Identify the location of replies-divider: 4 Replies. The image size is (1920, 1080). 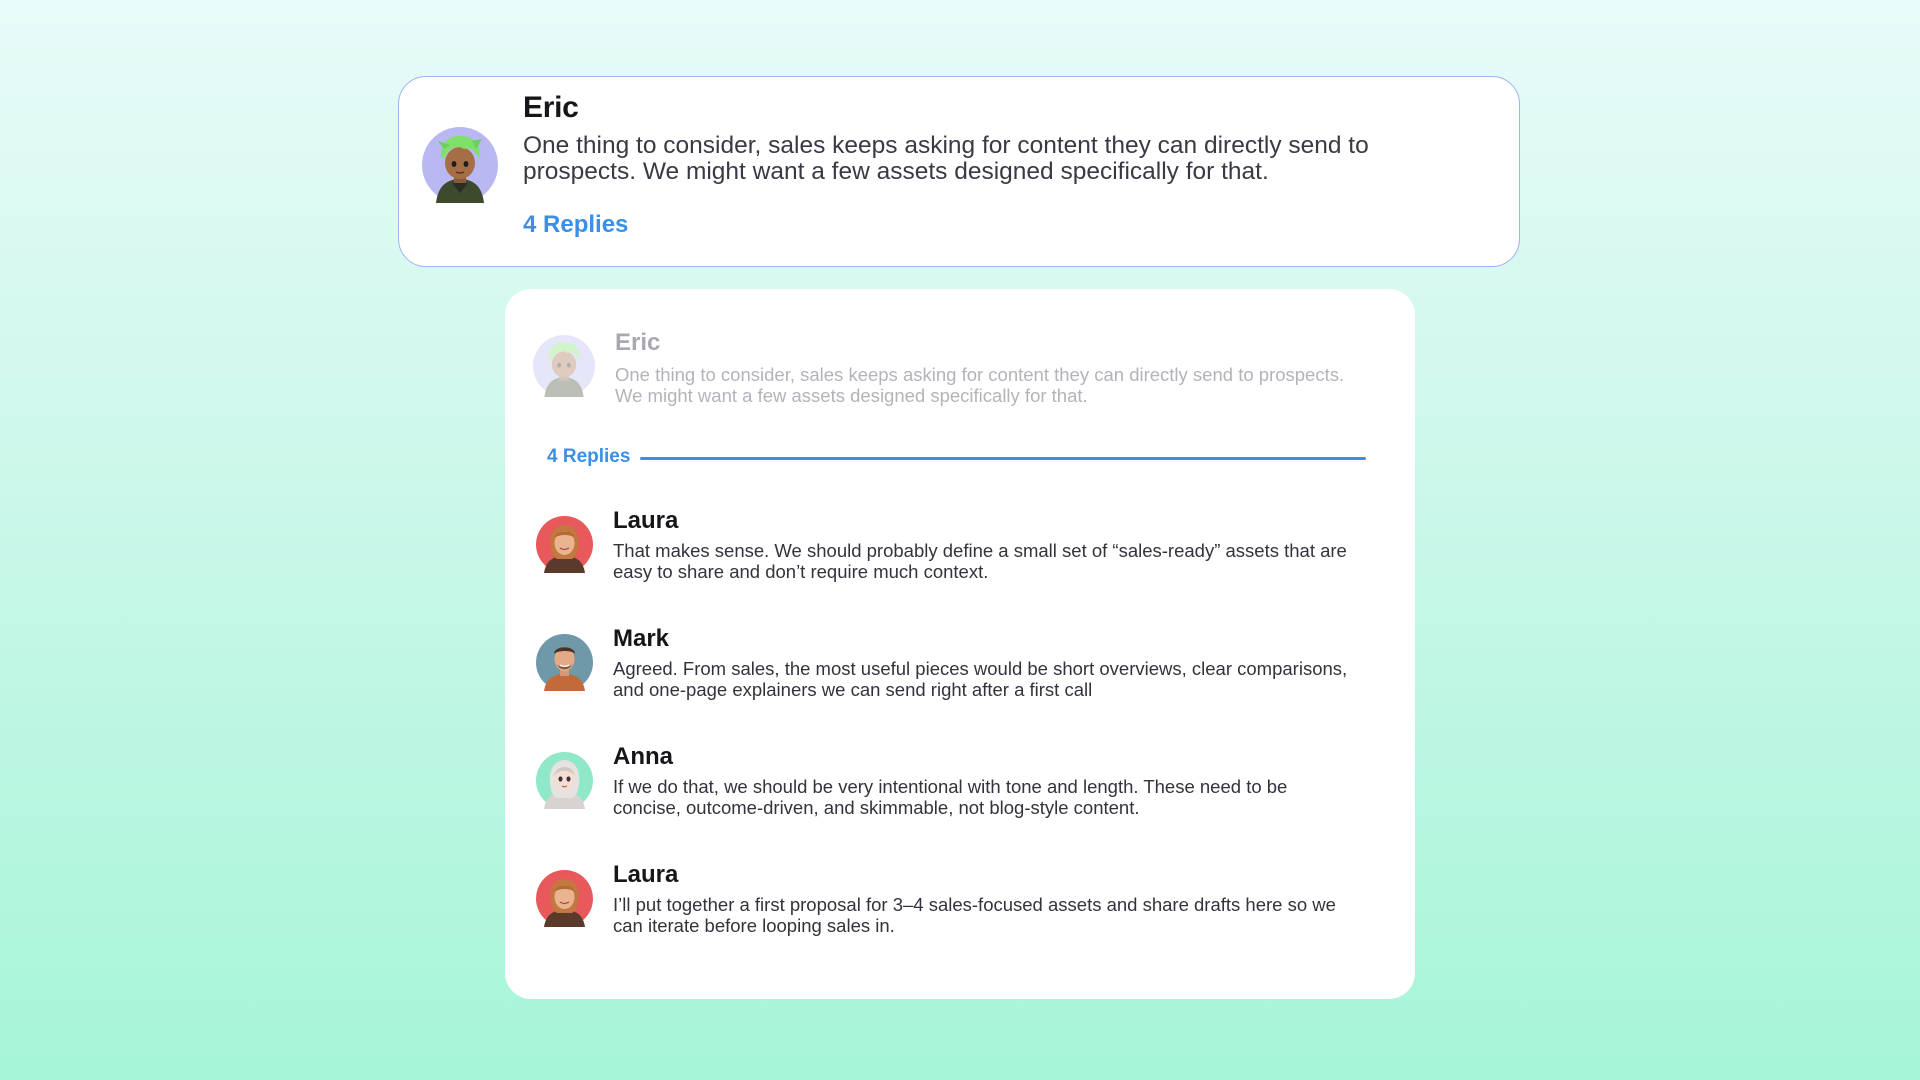
(959, 458).